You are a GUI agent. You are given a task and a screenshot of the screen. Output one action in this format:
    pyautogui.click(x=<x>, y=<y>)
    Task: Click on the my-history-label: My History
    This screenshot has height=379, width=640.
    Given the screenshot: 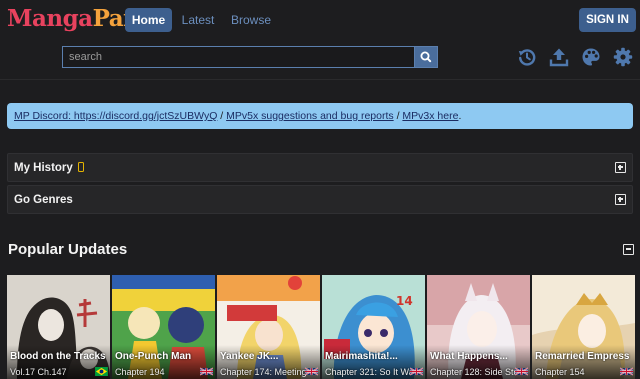 What is the action you would take?
    pyautogui.click(x=43, y=168)
    